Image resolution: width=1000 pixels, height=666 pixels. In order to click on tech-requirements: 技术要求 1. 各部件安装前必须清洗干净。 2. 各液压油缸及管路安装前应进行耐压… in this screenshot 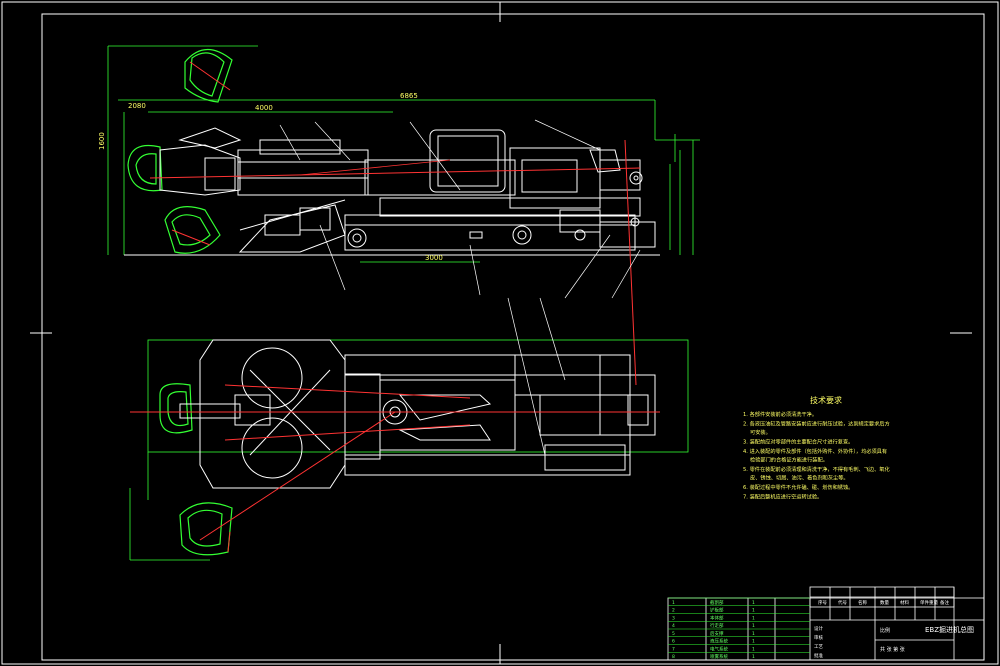, I will do `click(816, 448)`.